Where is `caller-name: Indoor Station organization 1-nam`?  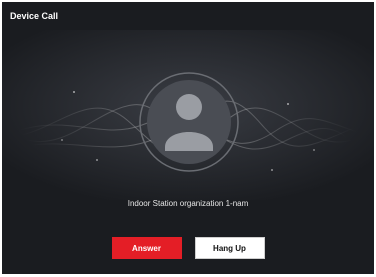 caller-name: Indoor Station organization 1-nam is located at coordinates (188, 203).